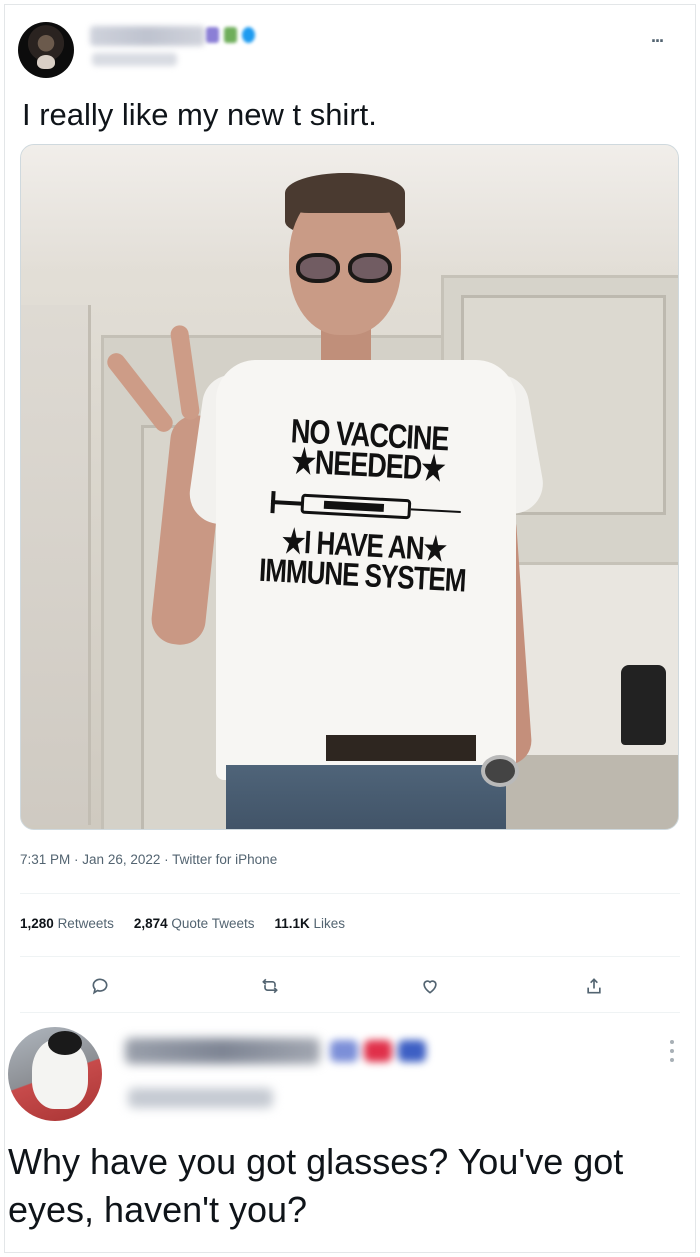 The width and height of the screenshot is (700, 1257). I want to click on likes-label: Likes, so click(329, 923).